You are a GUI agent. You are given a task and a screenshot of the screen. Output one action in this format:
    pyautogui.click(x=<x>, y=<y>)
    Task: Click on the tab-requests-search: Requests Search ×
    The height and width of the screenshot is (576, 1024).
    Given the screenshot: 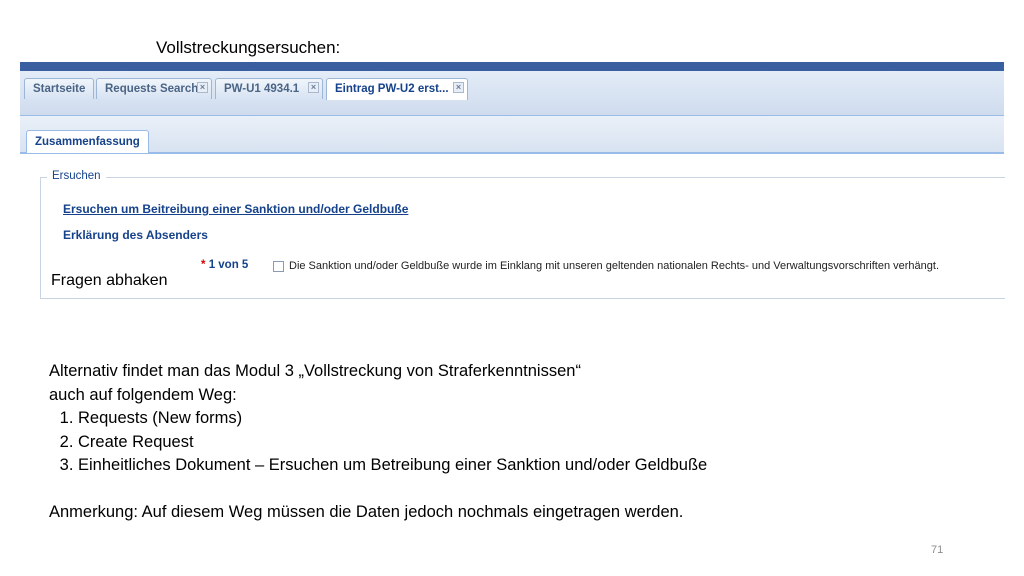 What is the action you would take?
    pyautogui.click(x=154, y=88)
    